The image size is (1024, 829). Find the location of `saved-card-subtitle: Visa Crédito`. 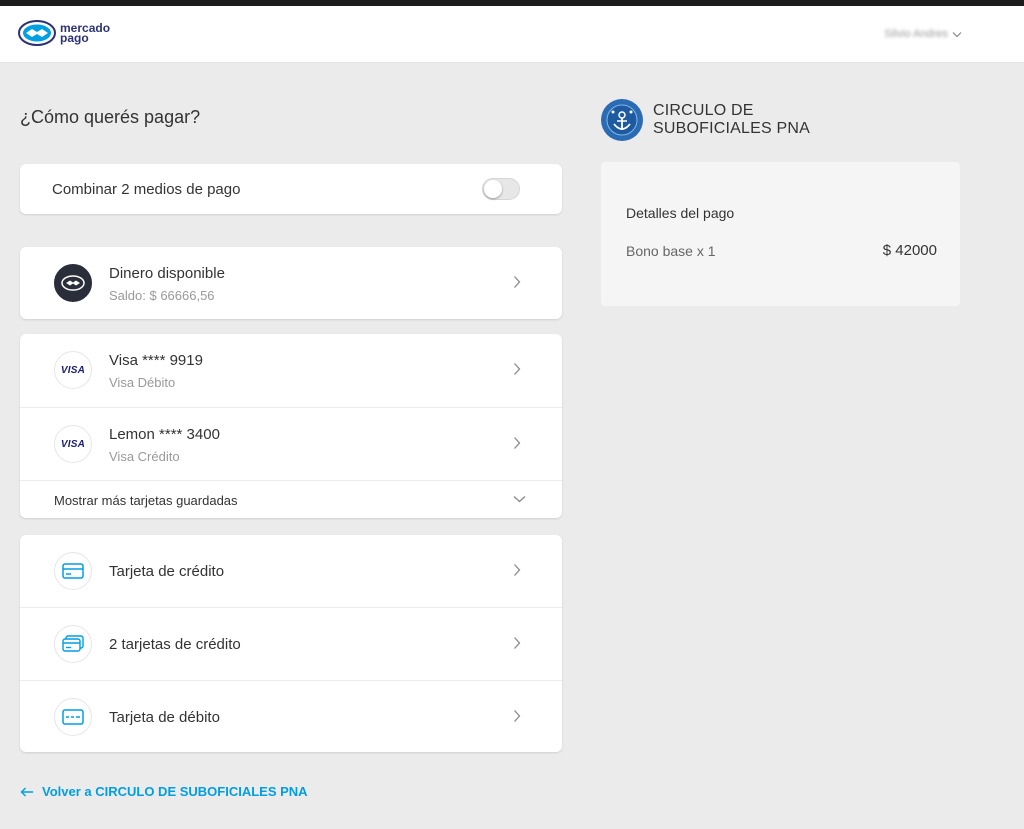

saved-card-subtitle: Visa Crédito is located at coordinates (144, 456).